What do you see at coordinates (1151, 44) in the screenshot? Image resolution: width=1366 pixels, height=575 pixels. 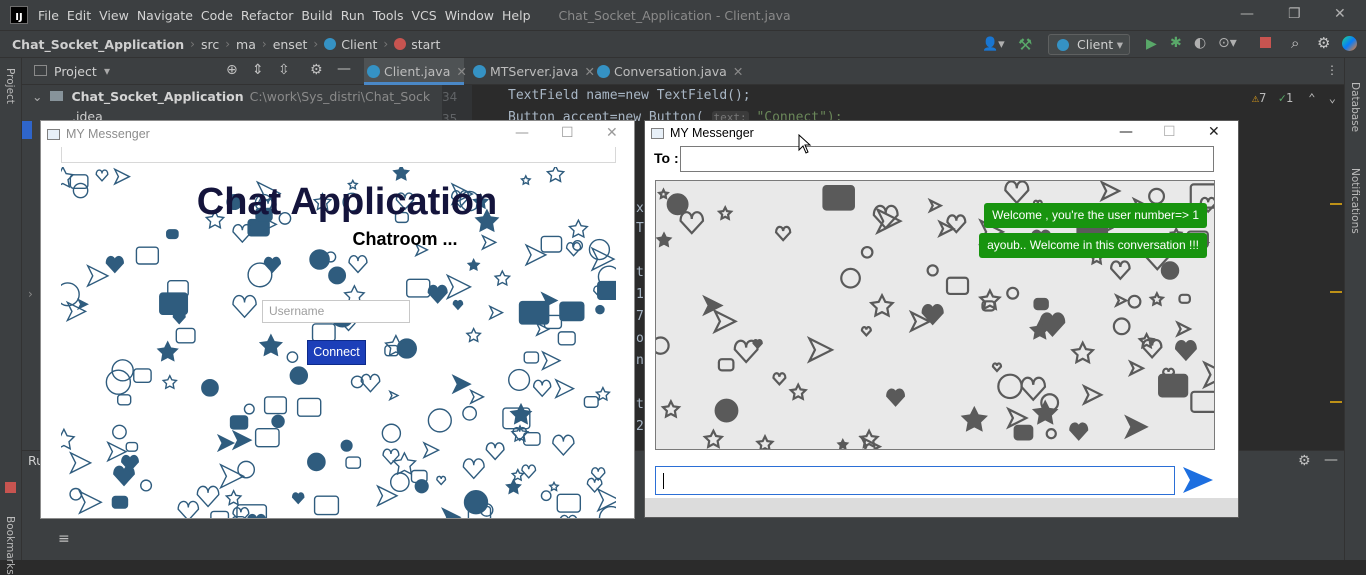 I see `run-icon: ▶` at bounding box center [1151, 44].